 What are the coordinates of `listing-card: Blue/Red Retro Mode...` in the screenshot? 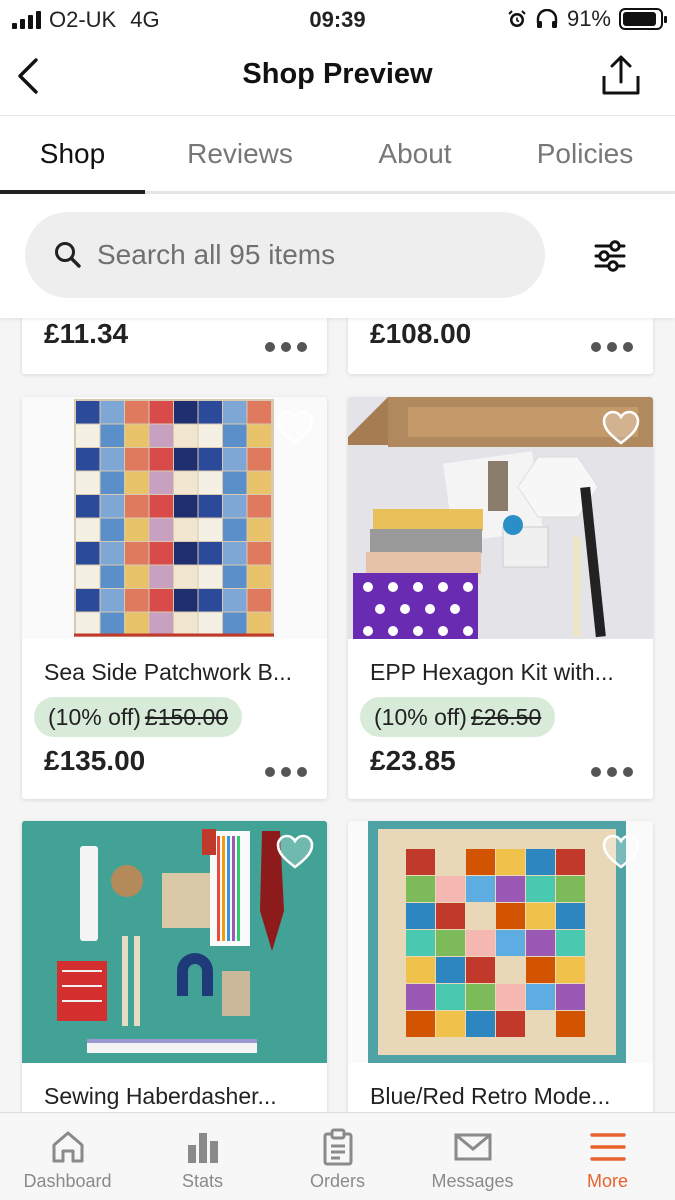 It's located at (500, 966).